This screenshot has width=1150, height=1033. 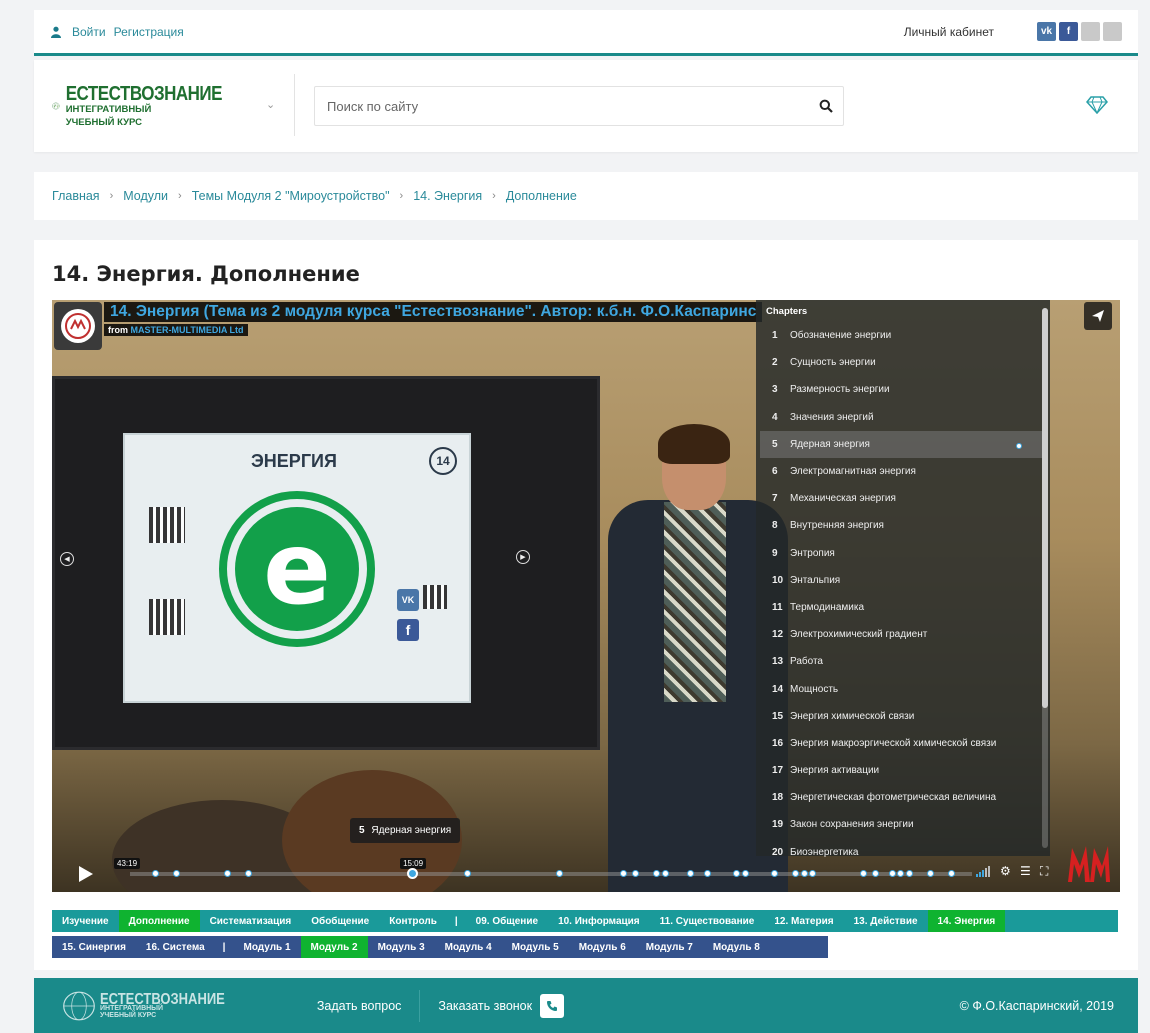 I want to click on menu-item: Модуль 2, so click(x=334, y=947).